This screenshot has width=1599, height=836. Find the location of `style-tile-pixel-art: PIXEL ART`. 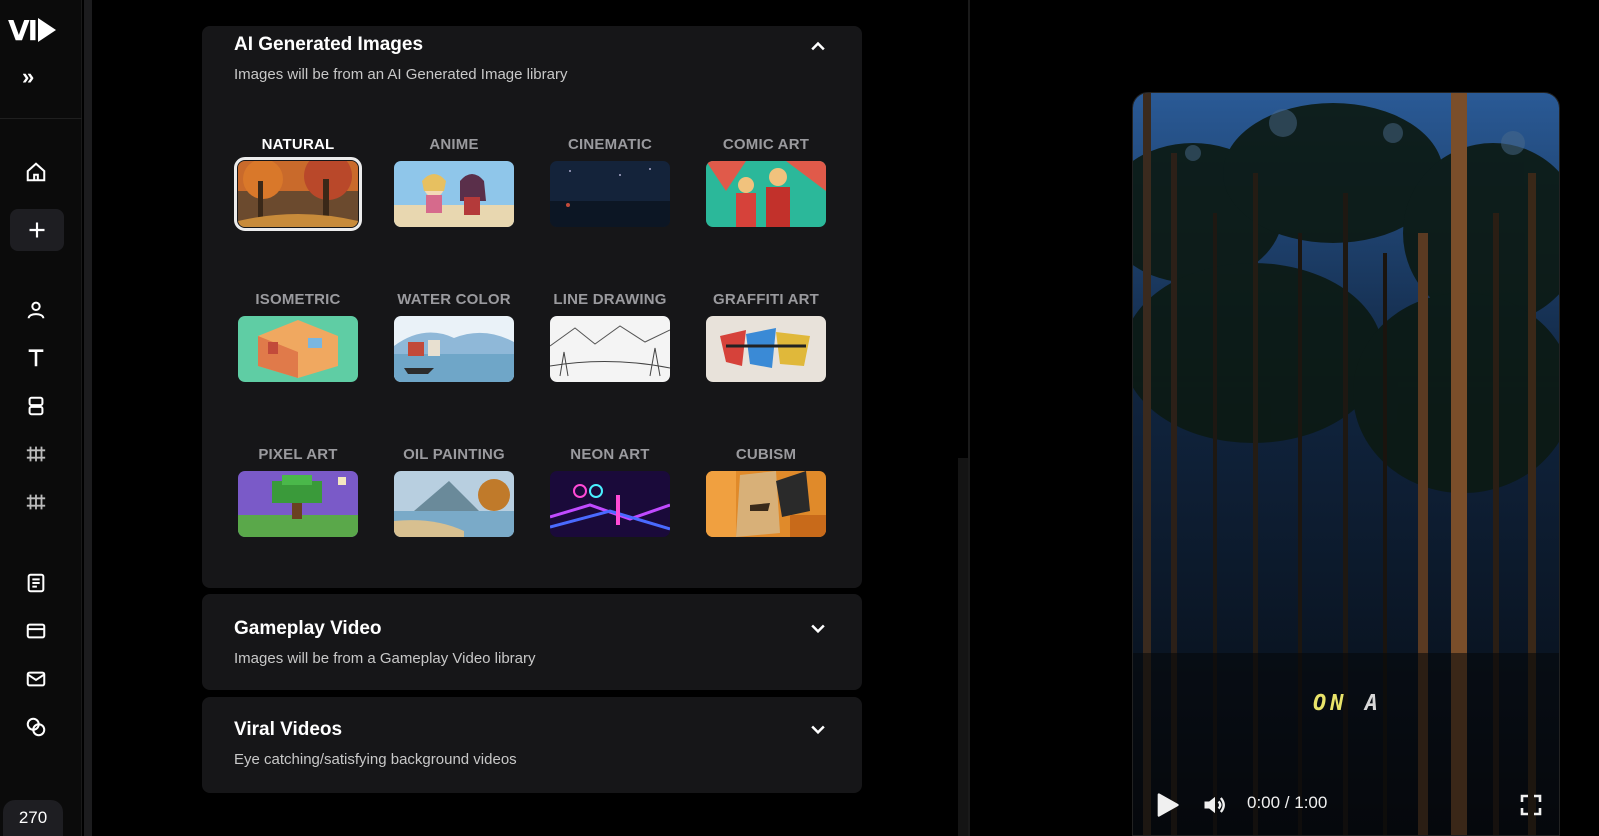

style-tile-pixel-art: PIXEL ART is located at coordinates (298, 491).